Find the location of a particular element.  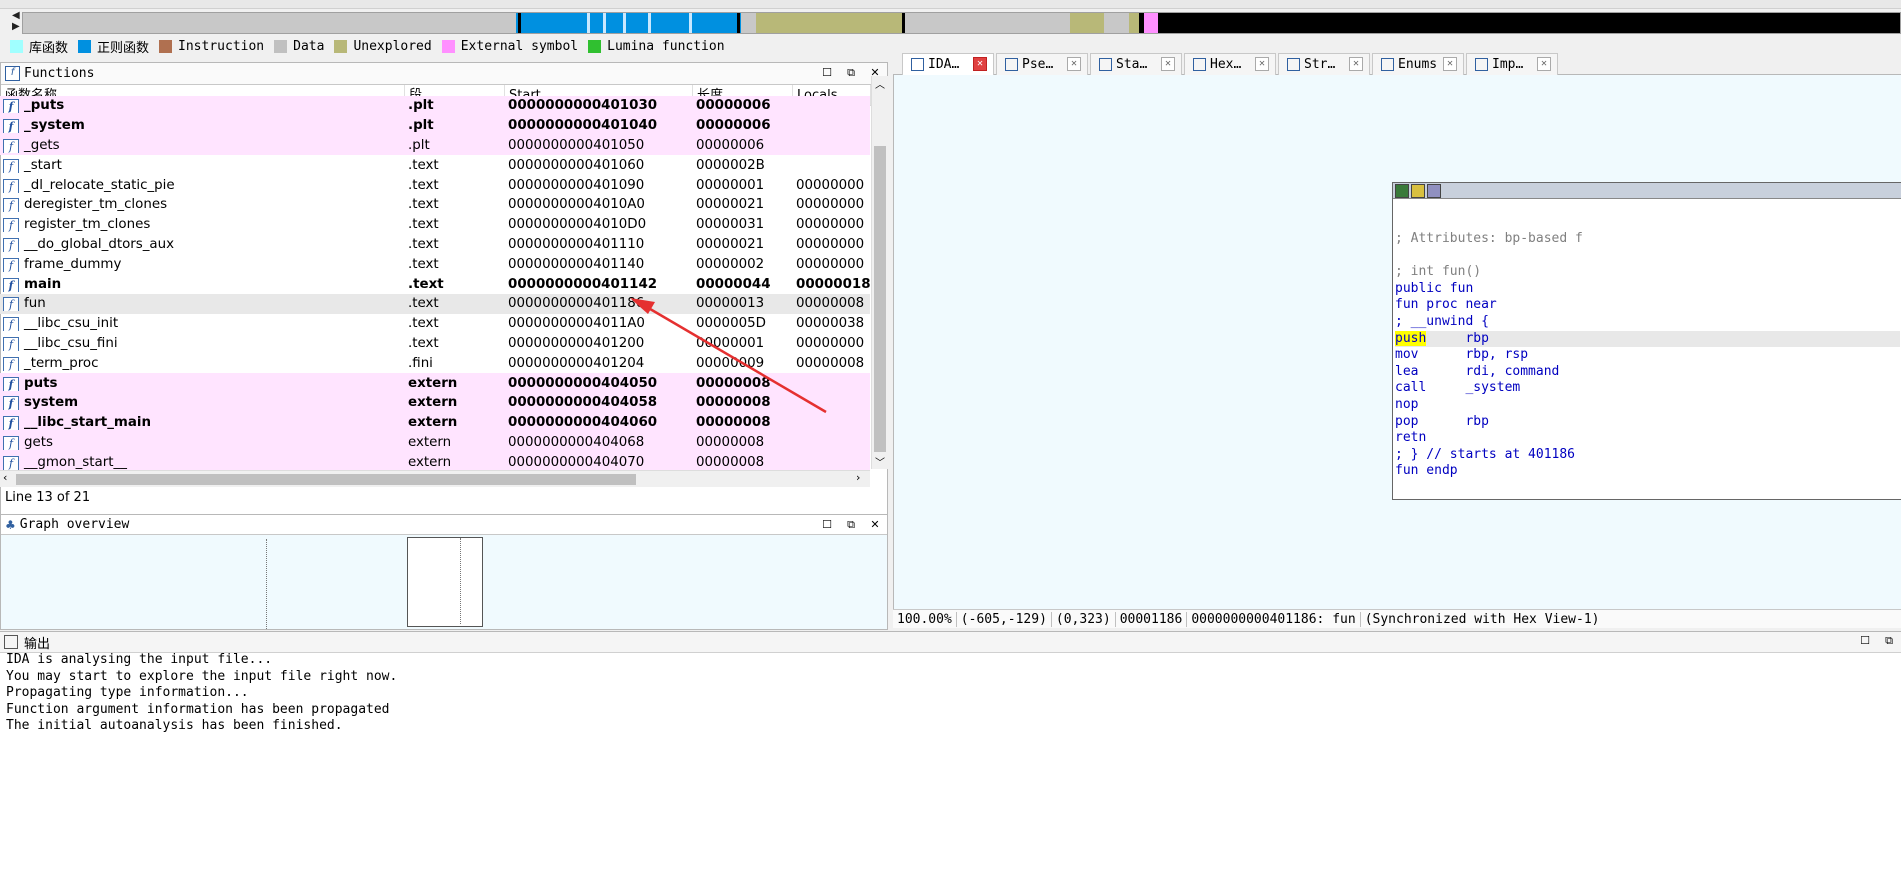

cell-text: 00000000004010A0 is located at coordinates (576, 205).